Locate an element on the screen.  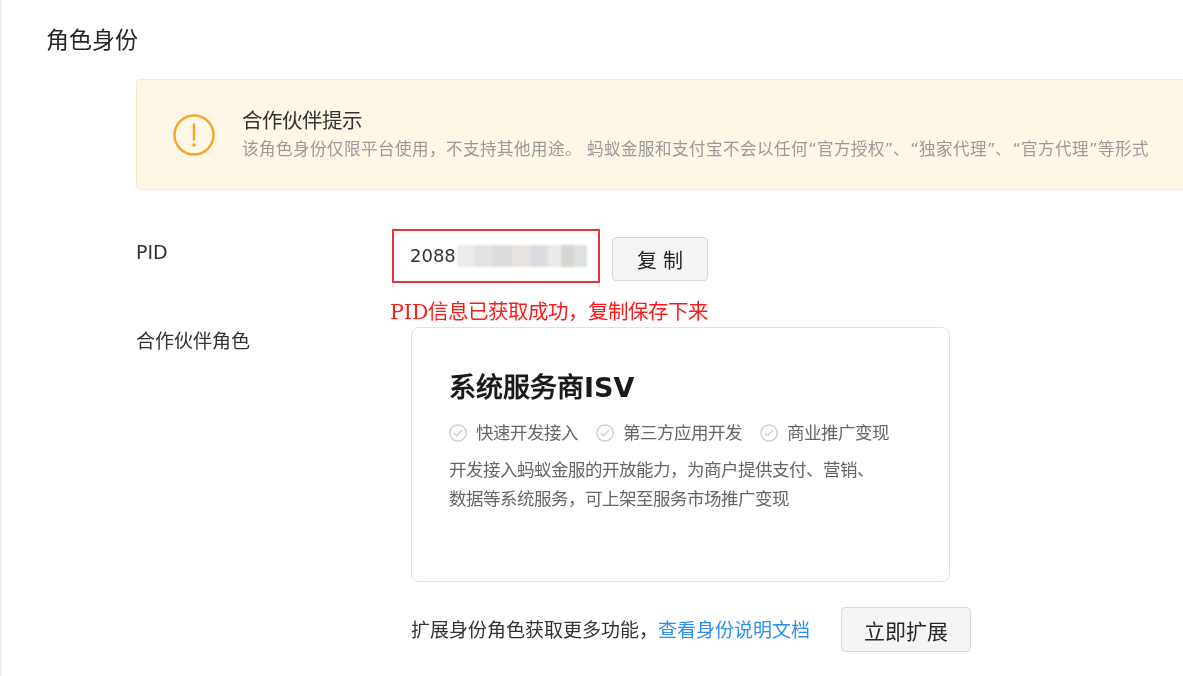
field-label: 合作伙伴角色 is located at coordinates (193, 341).